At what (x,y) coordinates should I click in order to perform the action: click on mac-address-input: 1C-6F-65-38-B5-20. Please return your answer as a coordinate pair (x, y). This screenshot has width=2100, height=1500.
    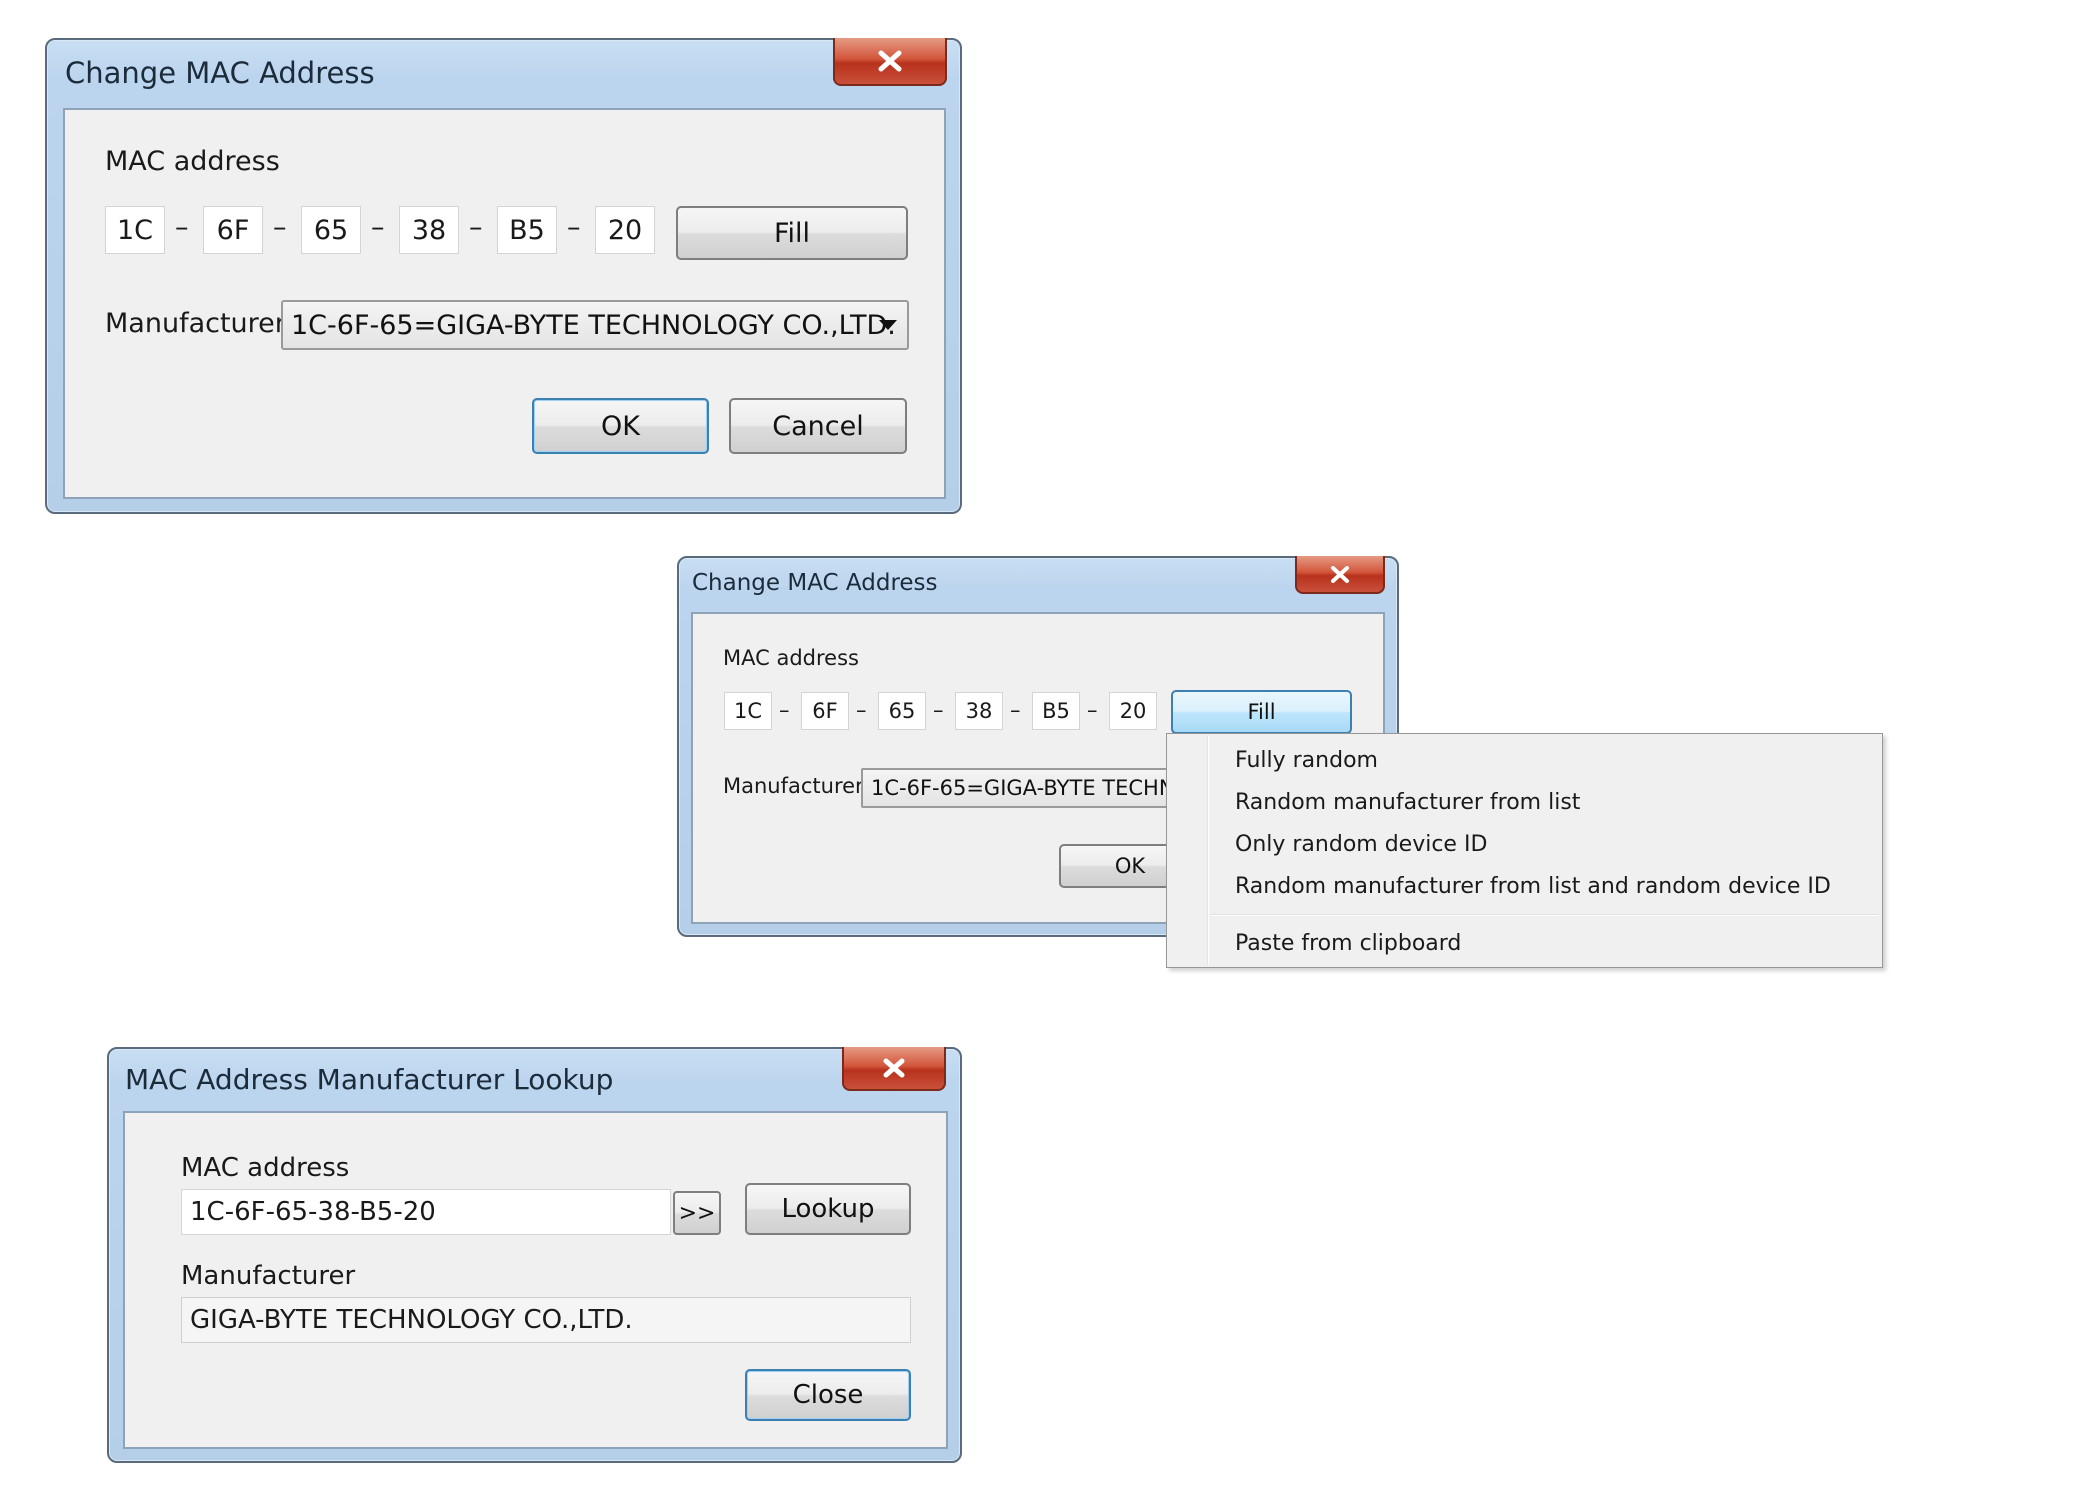
    Looking at the image, I should click on (426, 1212).